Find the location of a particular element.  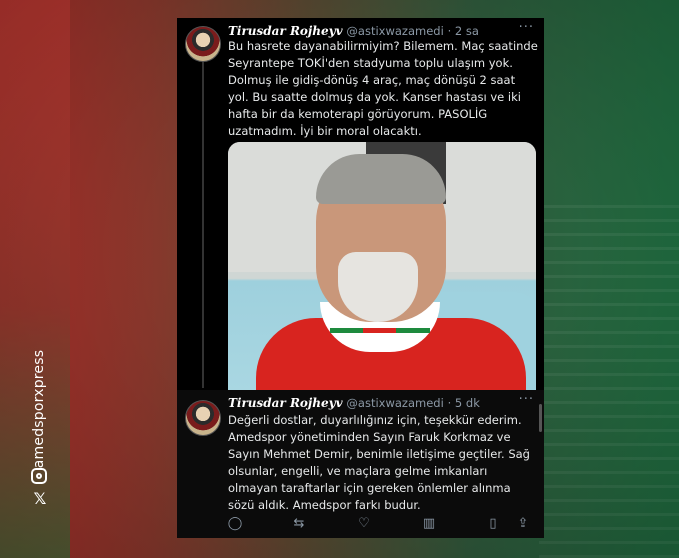

thread-connector-line is located at coordinates (203, 225).